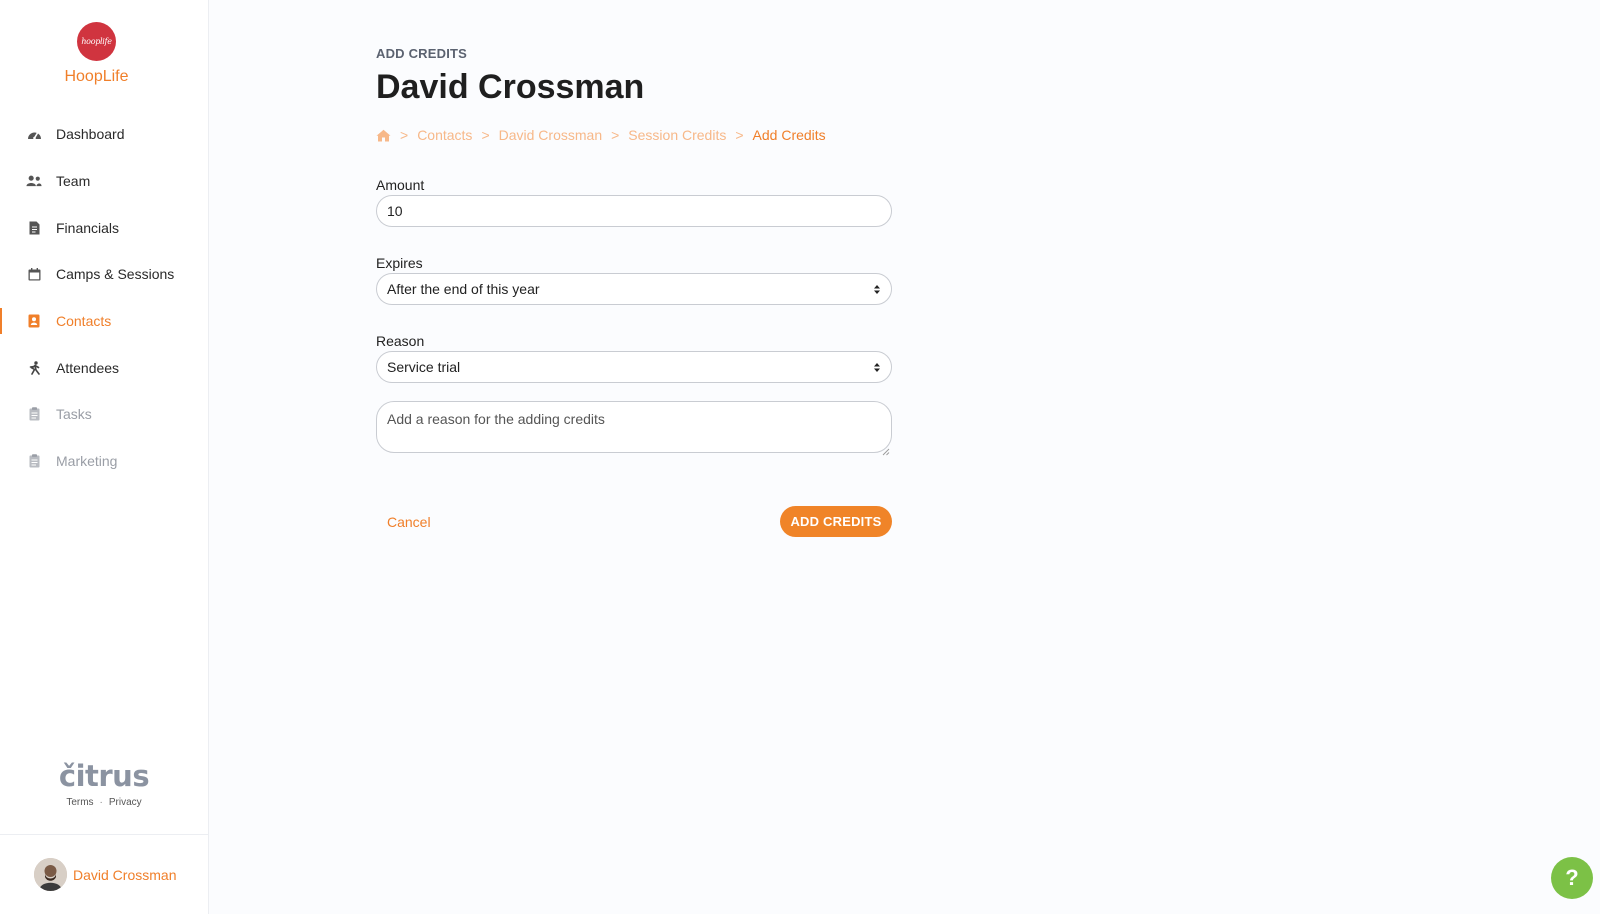 The width and height of the screenshot is (1600, 914). I want to click on sidebar-item-label: Dashboard, so click(90, 134).